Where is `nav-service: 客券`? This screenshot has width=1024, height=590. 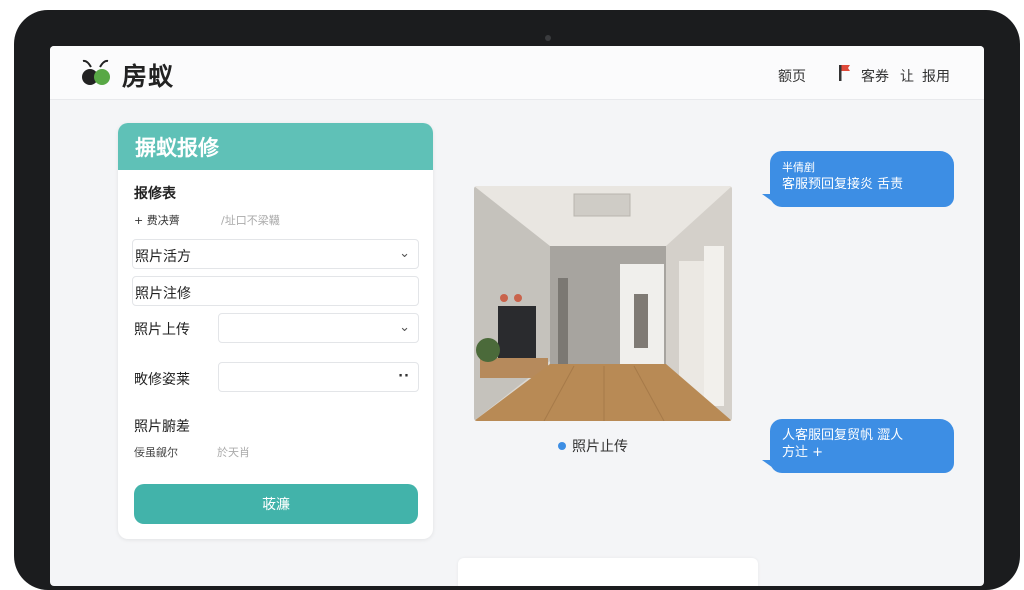
nav-service: 客券 is located at coordinates (875, 76).